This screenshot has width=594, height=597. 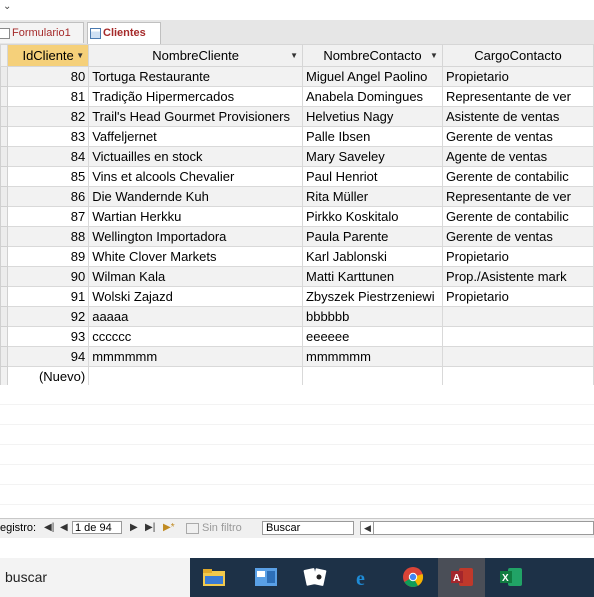 I want to click on cell-nombrecliente: White Clover Markets, so click(x=195, y=256).